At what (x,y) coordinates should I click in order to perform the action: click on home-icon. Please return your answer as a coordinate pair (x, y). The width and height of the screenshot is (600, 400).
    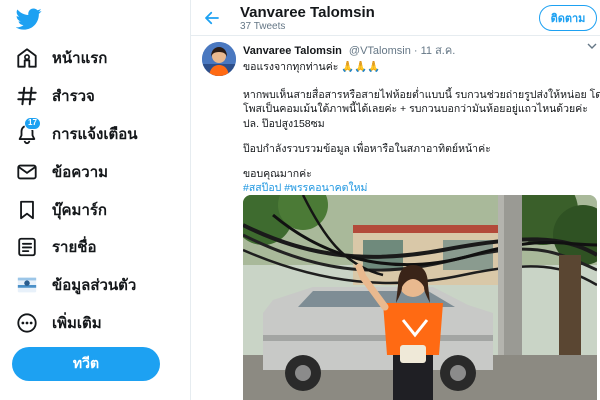
    Looking at the image, I should click on (27, 58).